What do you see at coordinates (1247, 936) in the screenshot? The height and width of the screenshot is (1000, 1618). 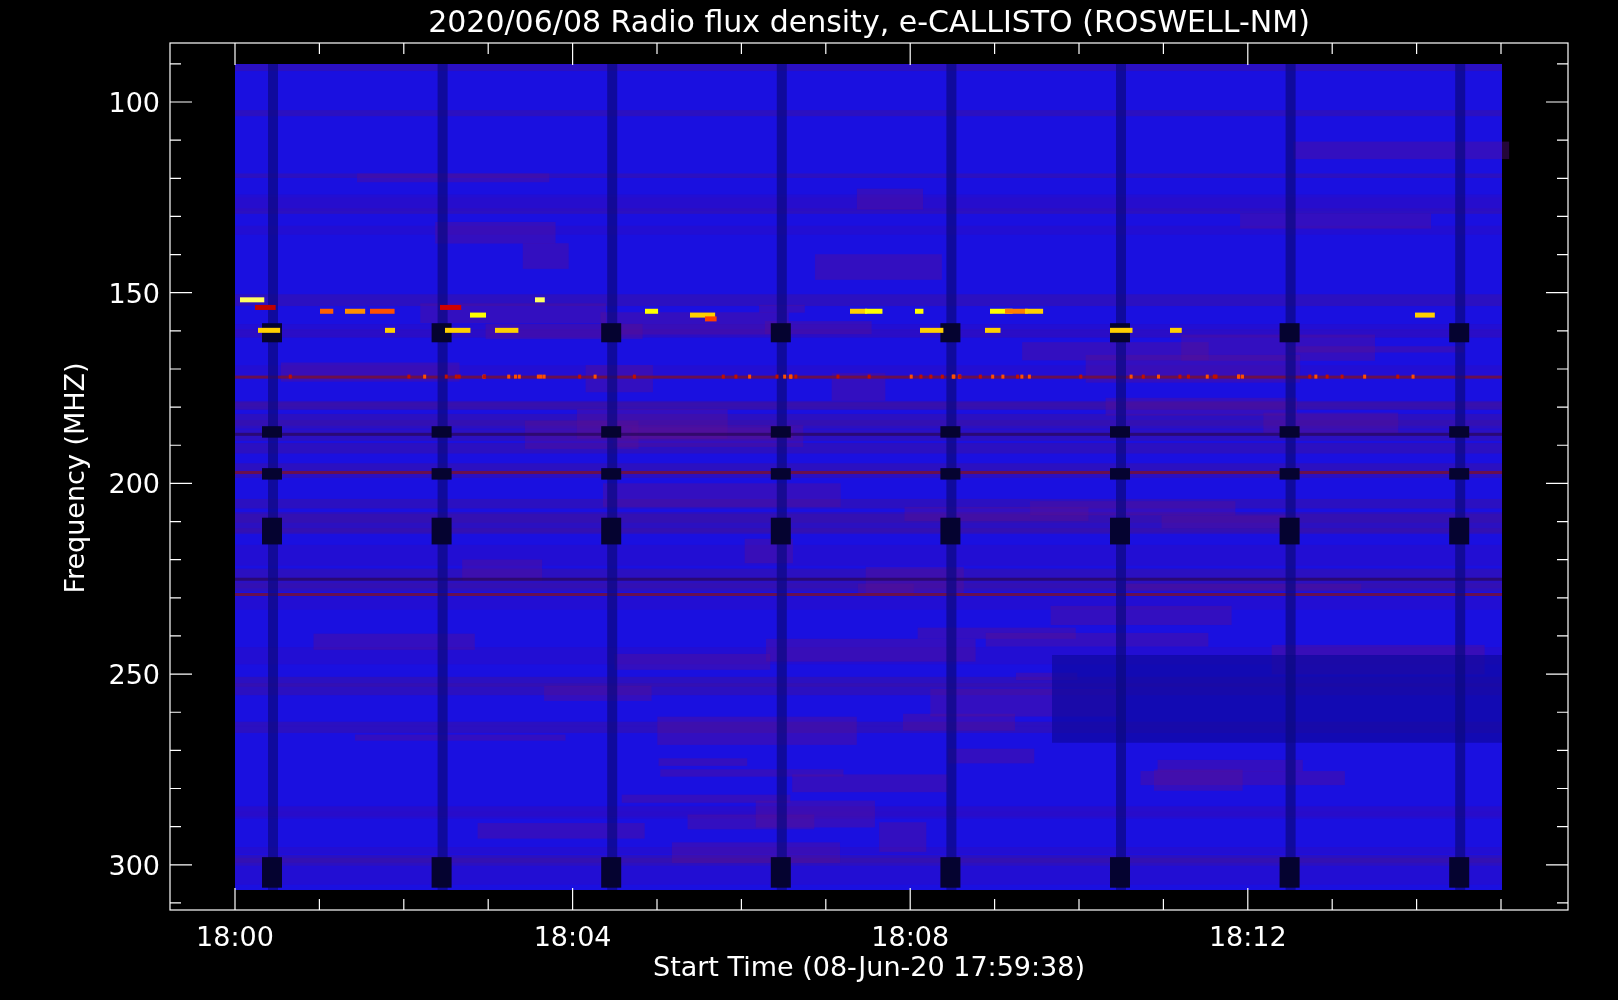 I see `x-tick-label: 18:12` at bounding box center [1247, 936].